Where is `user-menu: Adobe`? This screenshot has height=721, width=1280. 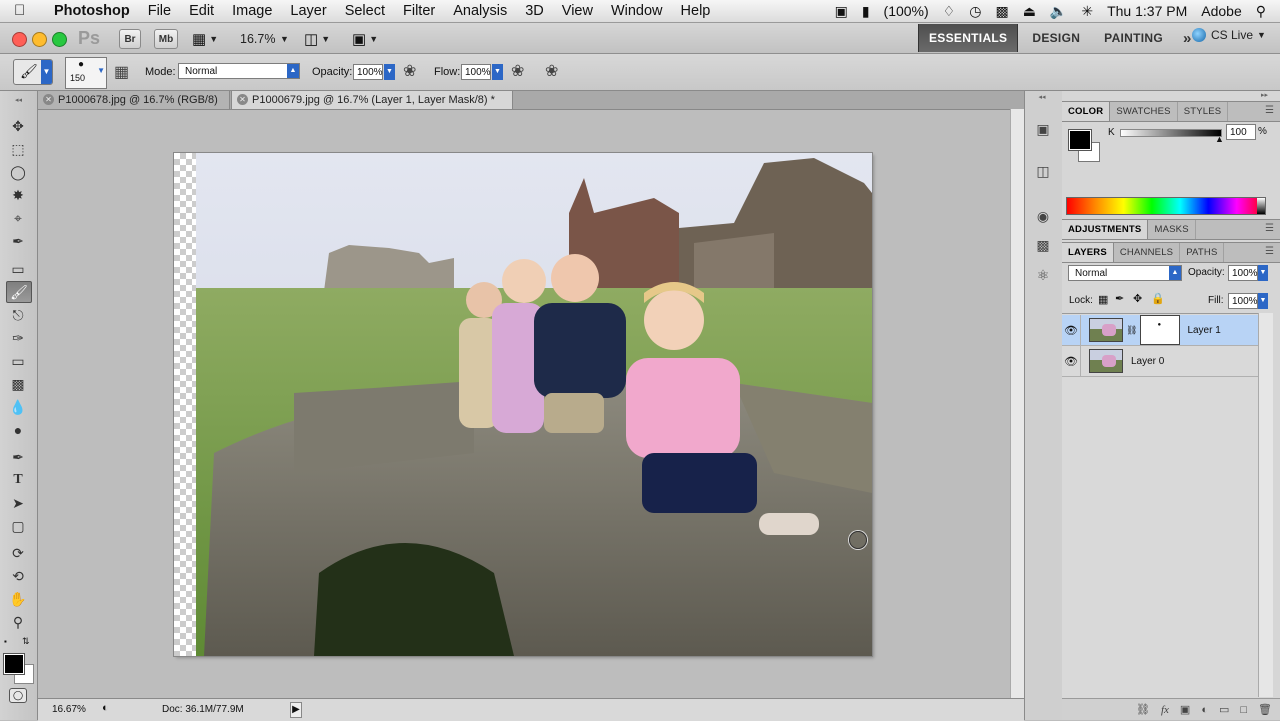
user-menu: Adobe is located at coordinates (1221, 11).